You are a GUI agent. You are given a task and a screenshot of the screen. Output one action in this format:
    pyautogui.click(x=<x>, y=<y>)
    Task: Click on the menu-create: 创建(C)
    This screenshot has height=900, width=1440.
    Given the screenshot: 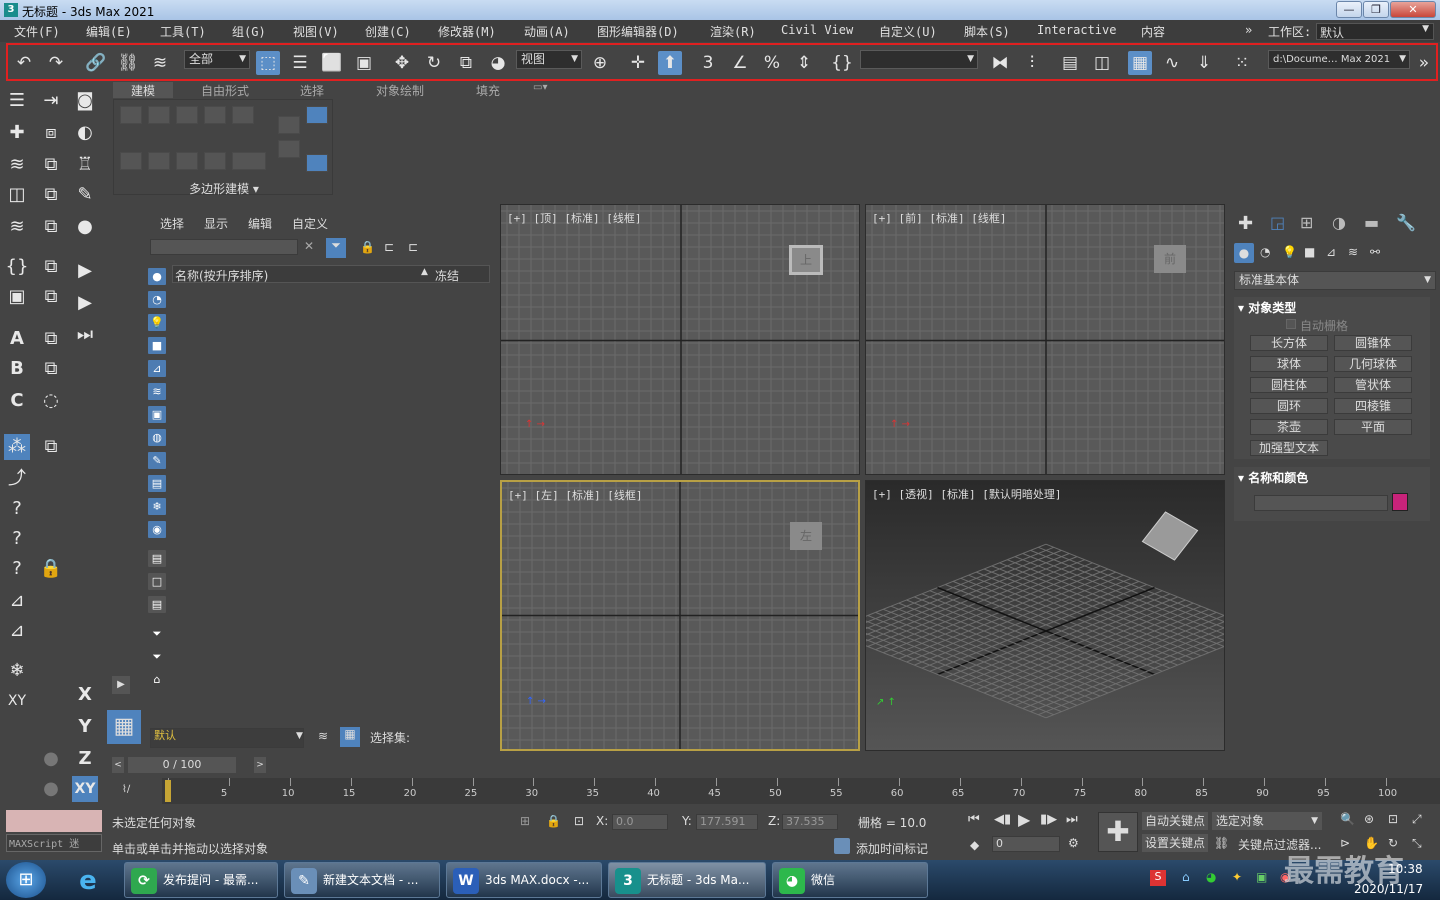 What is the action you would take?
    pyautogui.click(x=388, y=31)
    